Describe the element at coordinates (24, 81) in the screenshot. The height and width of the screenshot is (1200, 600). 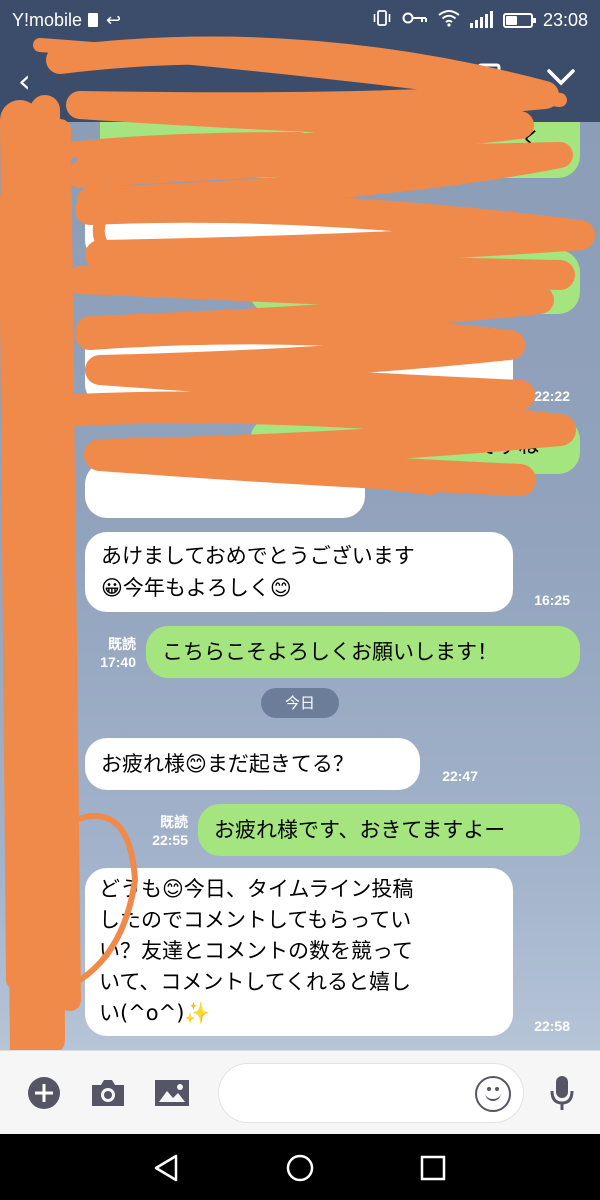
I see `back-chevron-icon: ‹` at that location.